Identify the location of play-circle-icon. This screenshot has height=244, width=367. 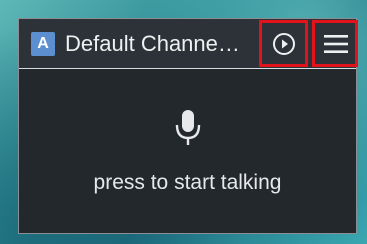
(284, 44).